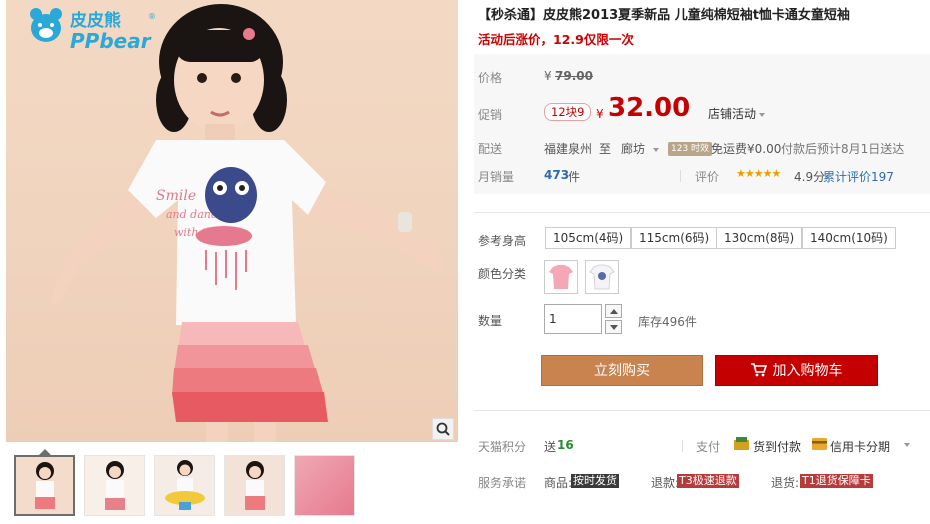 This screenshot has width=930, height=524. What do you see at coordinates (502, 447) in the screenshot?
I see `points-label: 天猫积分` at bounding box center [502, 447].